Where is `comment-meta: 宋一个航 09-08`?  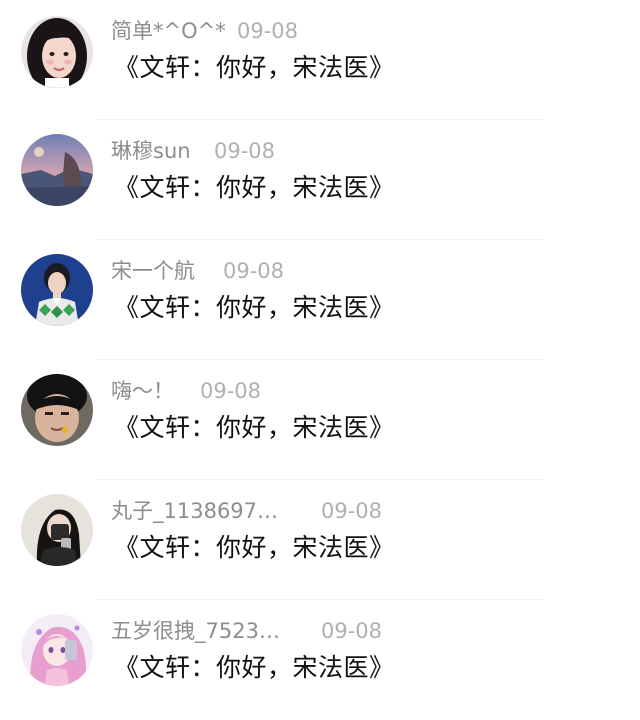 comment-meta: 宋一个航 09-08 is located at coordinates (361, 271).